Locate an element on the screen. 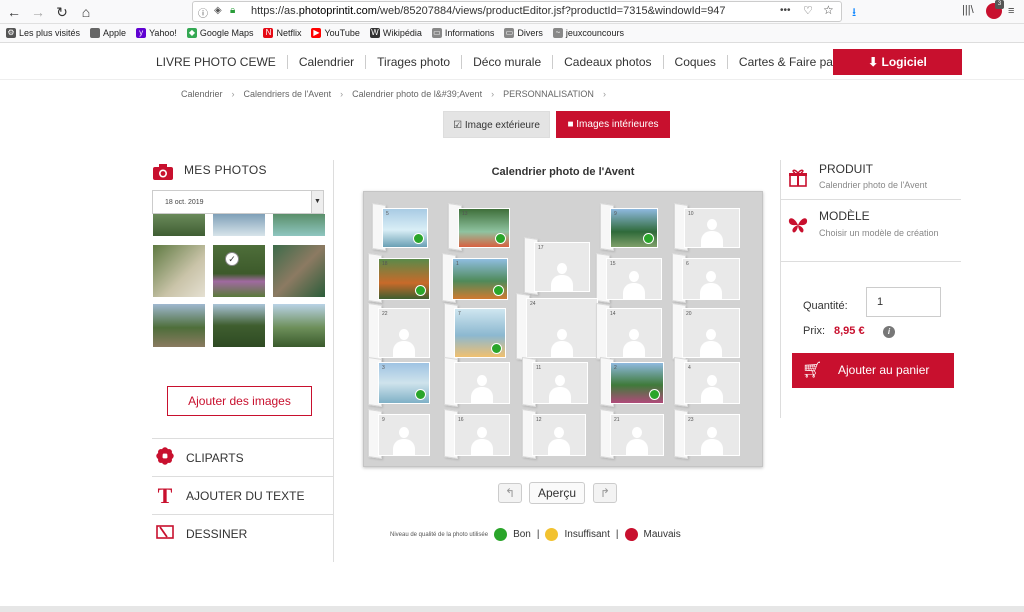 The width and height of the screenshot is (1024, 612). info-icon: ⓘ is located at coordinates (203, 12).